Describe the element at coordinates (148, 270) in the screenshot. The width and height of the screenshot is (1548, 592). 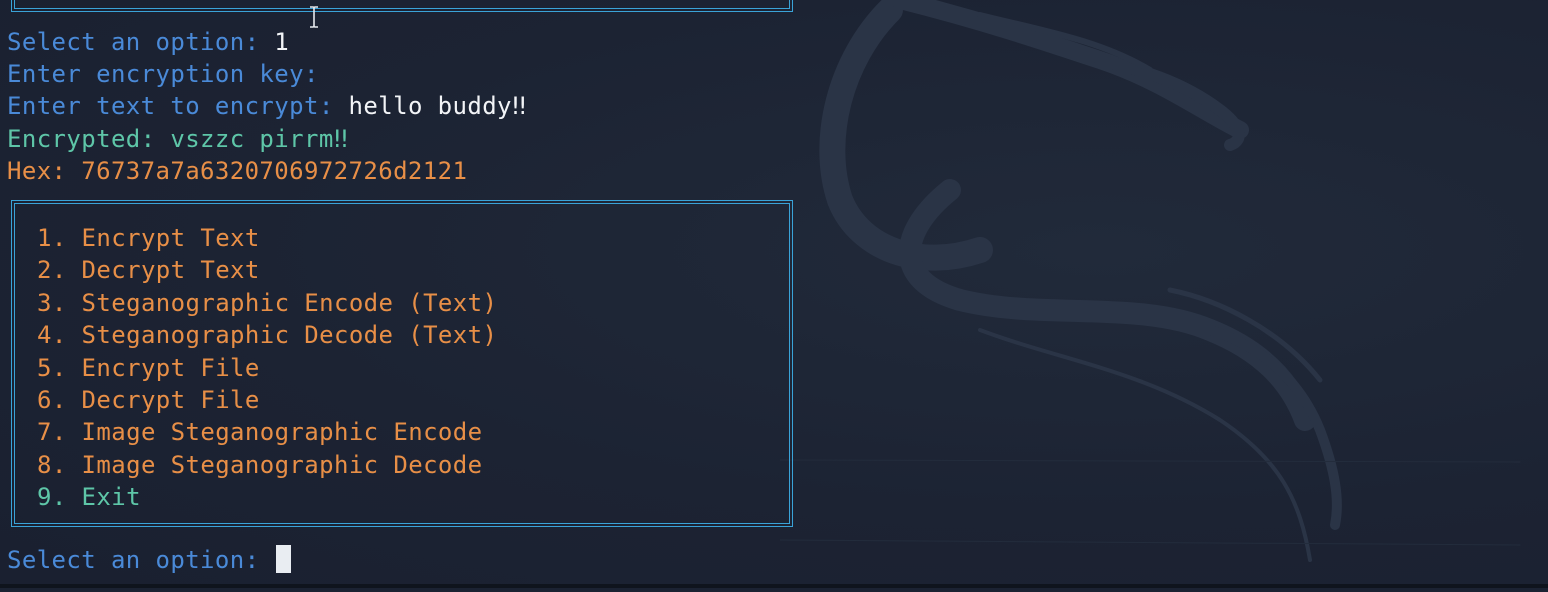
I see `menu-item-2: 2. Decrypt Text` at that location.